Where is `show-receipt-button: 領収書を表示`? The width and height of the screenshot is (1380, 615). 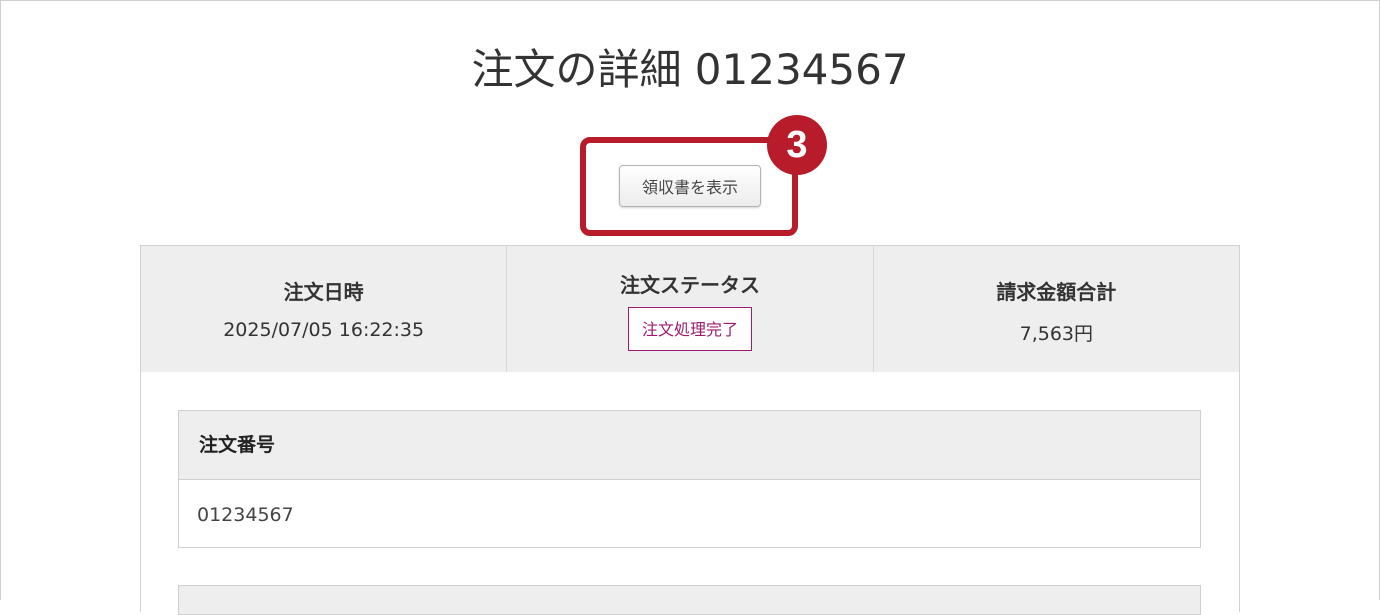
show-receipt-button: 領収書を表示 is located at coordinates (690, 186).